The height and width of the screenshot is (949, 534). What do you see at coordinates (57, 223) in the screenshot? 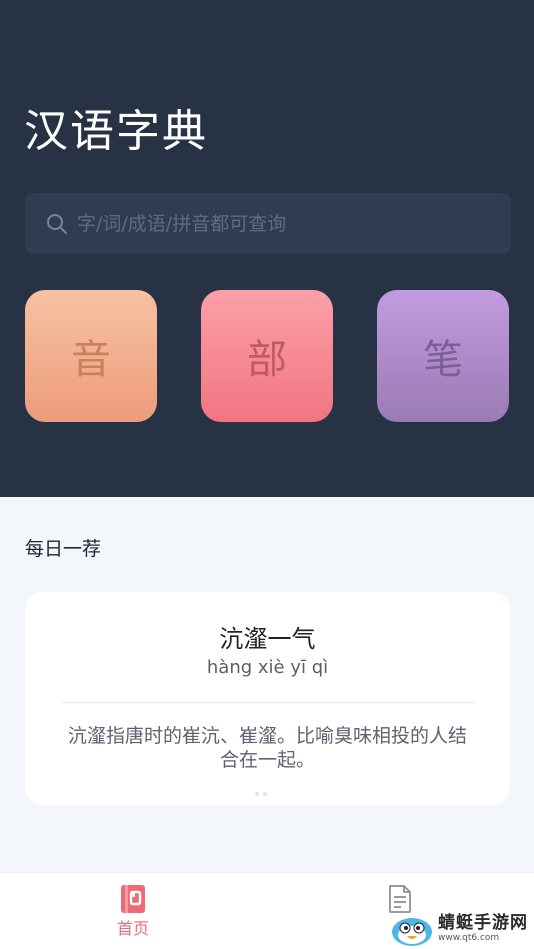
I see `search-icon` at bounding box center [57, 223].